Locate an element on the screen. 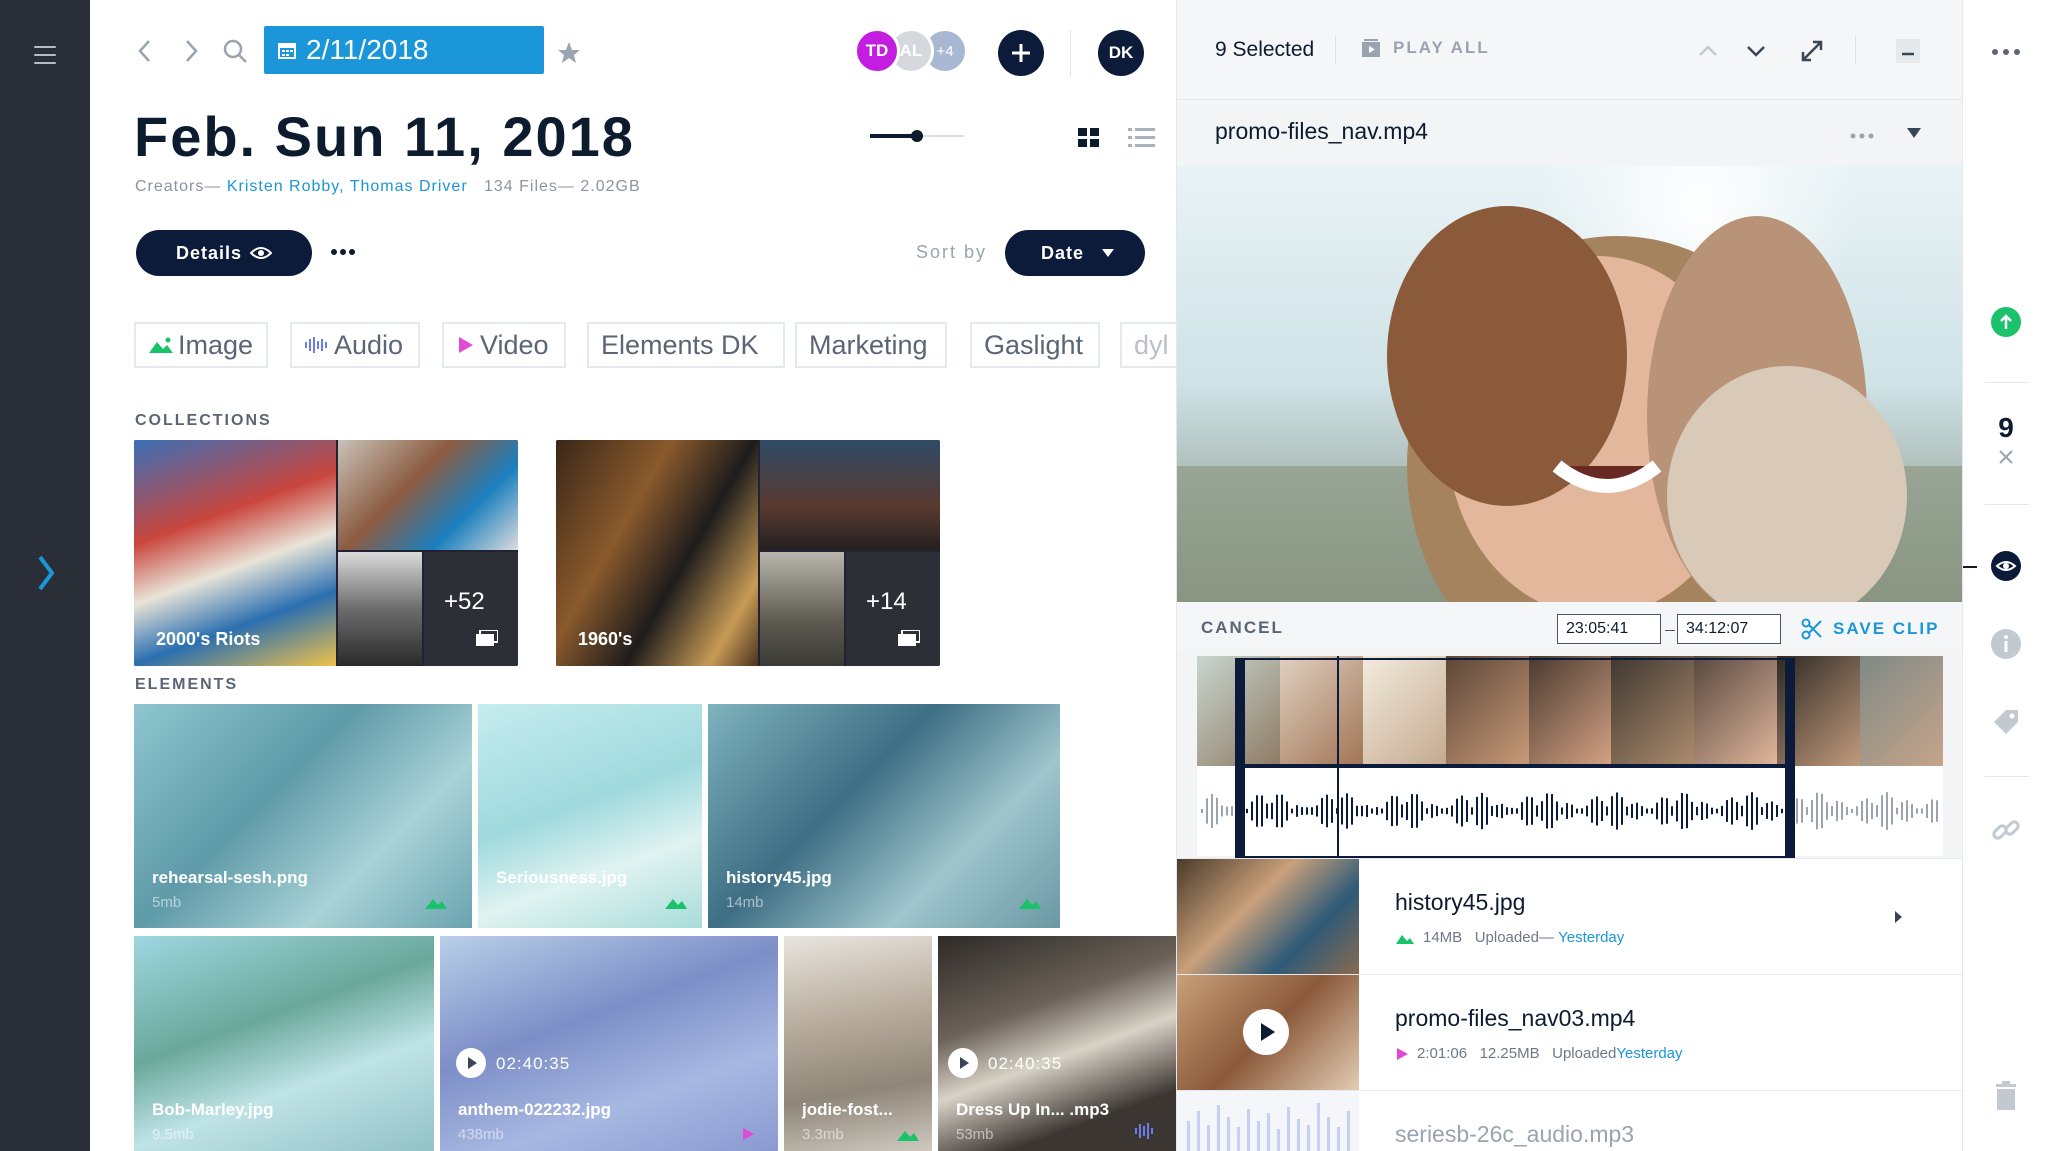 This screenshot has width=2048, height=1151. details-button: Details is located at coordinates (224, 253).